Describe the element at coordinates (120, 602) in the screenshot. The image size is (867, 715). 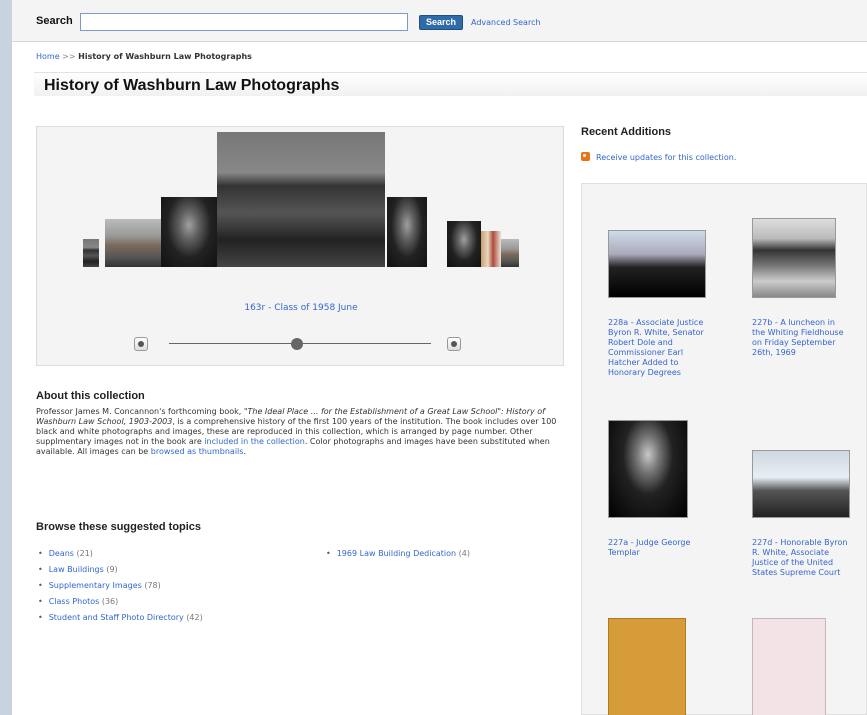
I see `topic-item: Class Photos (36)` at that location.